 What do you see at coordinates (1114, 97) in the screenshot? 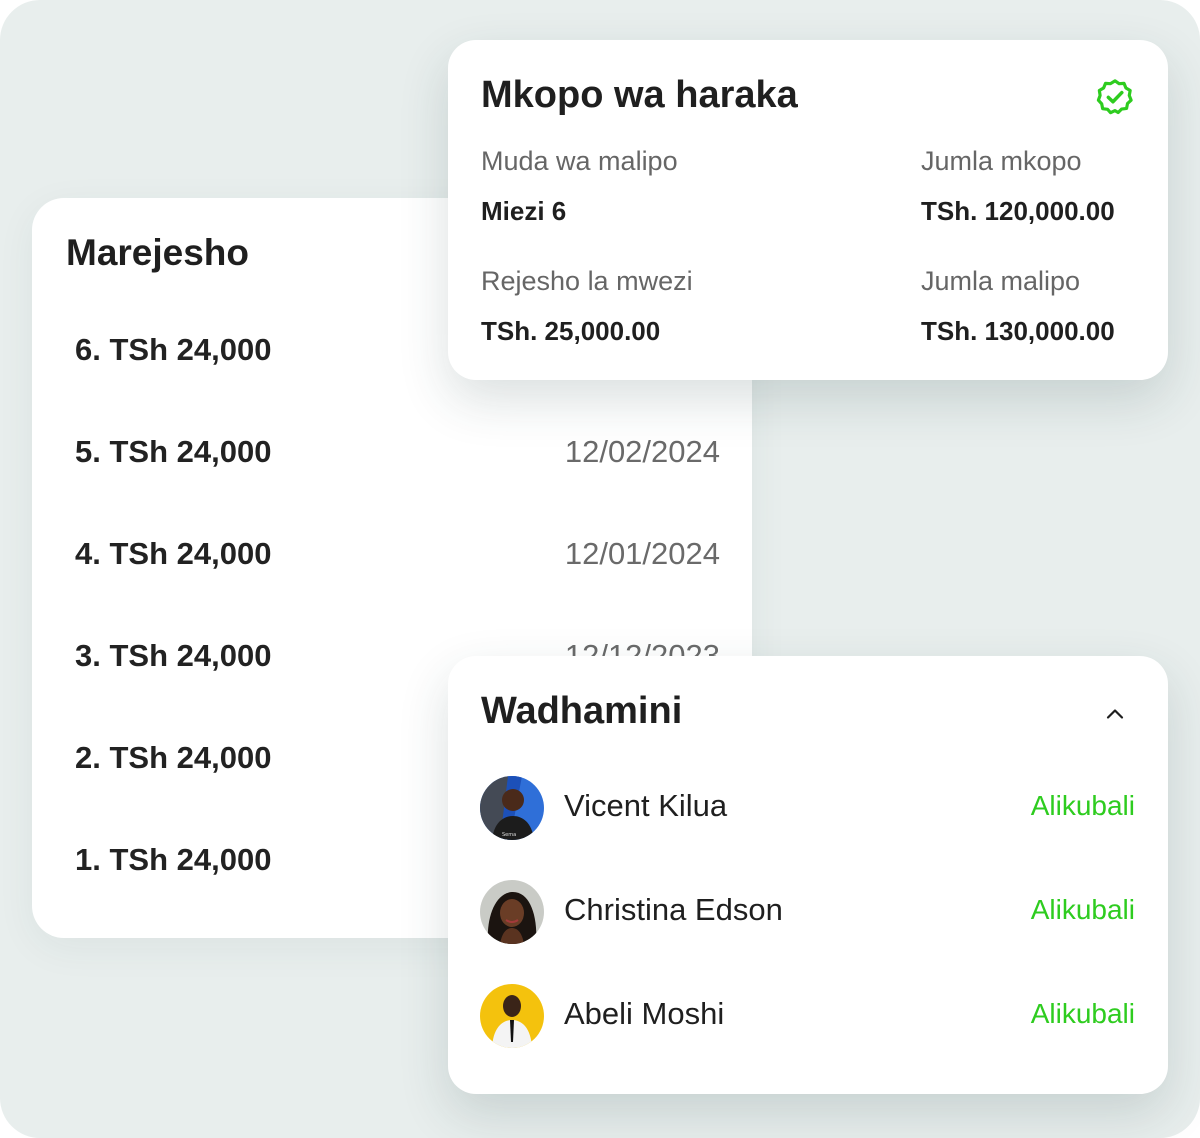
I see `verified-badge-icon` at bounding box center [1114, 97].